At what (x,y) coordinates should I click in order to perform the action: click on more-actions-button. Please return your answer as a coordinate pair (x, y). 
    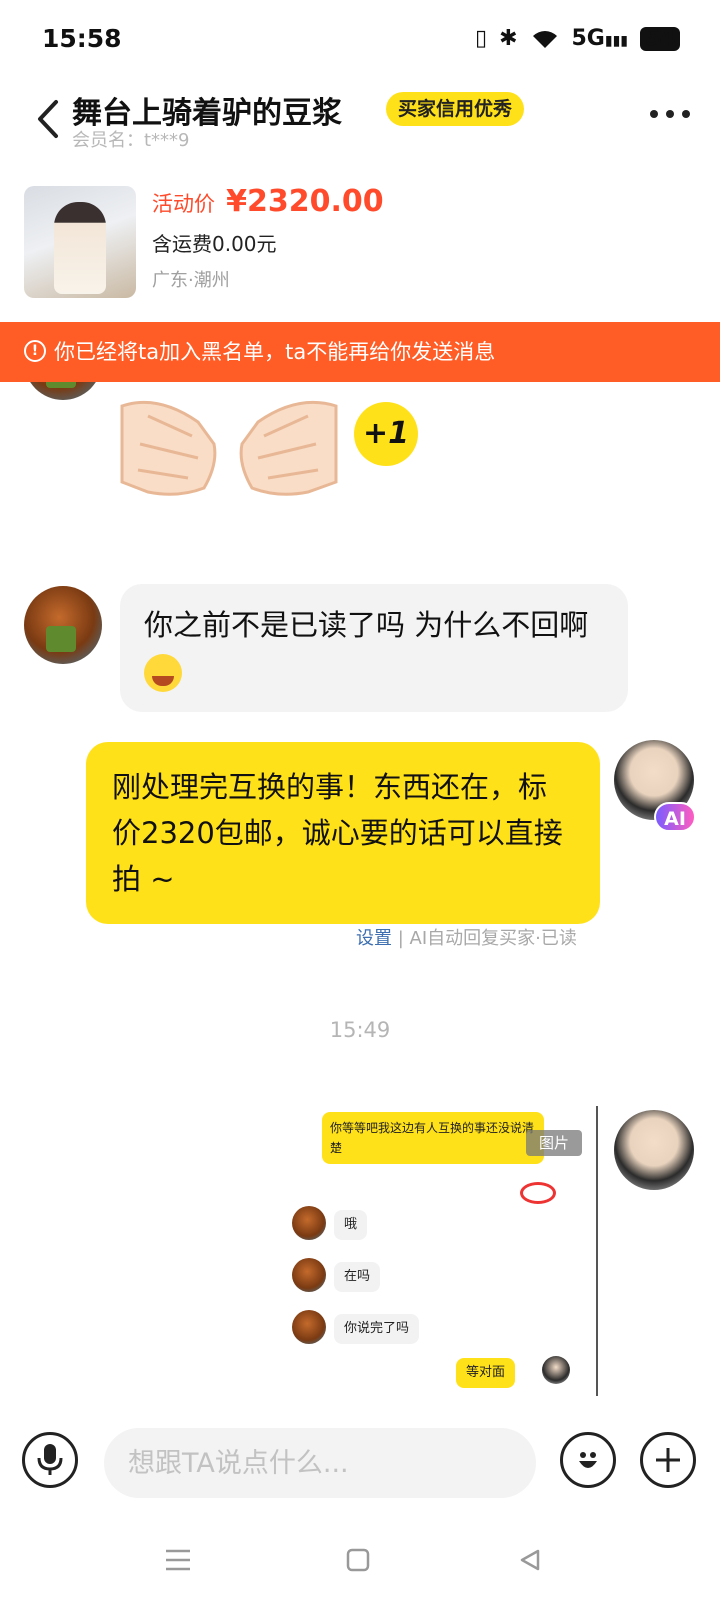
    Looking at the image, I should click on (668, 1460).